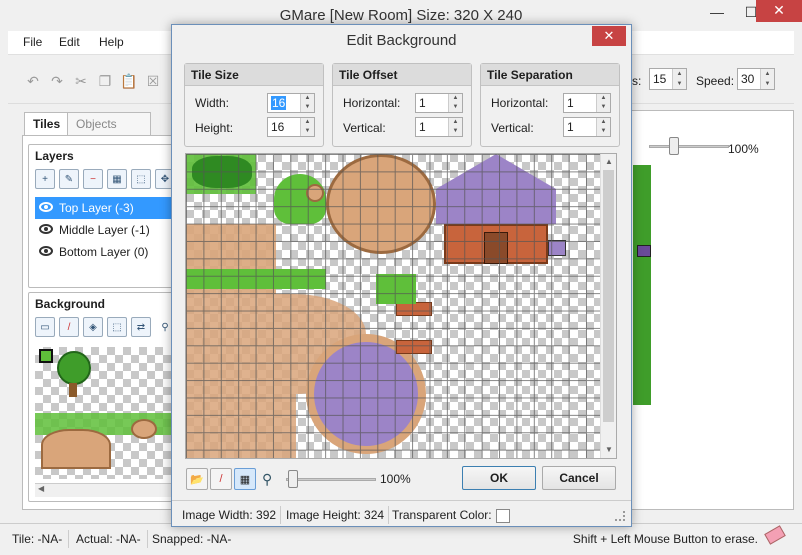 This screenshot has height=555, width=802. What do you see at coordinates (293, 479) in the screenshot?
I see `dialog-zoom-thumb` at bounding box center [293, 479].